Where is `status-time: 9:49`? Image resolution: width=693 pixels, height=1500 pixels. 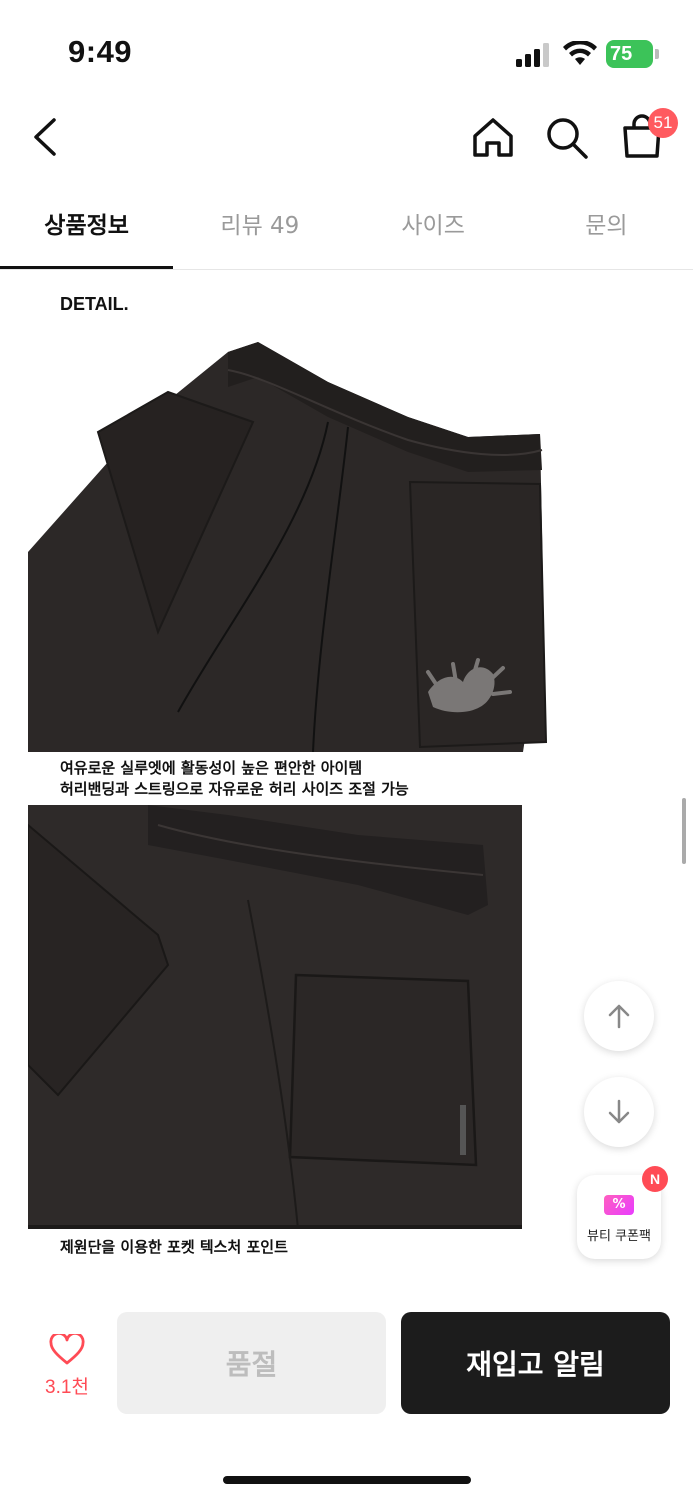
status-time: 9:49 is located at coordinates (100, 51).